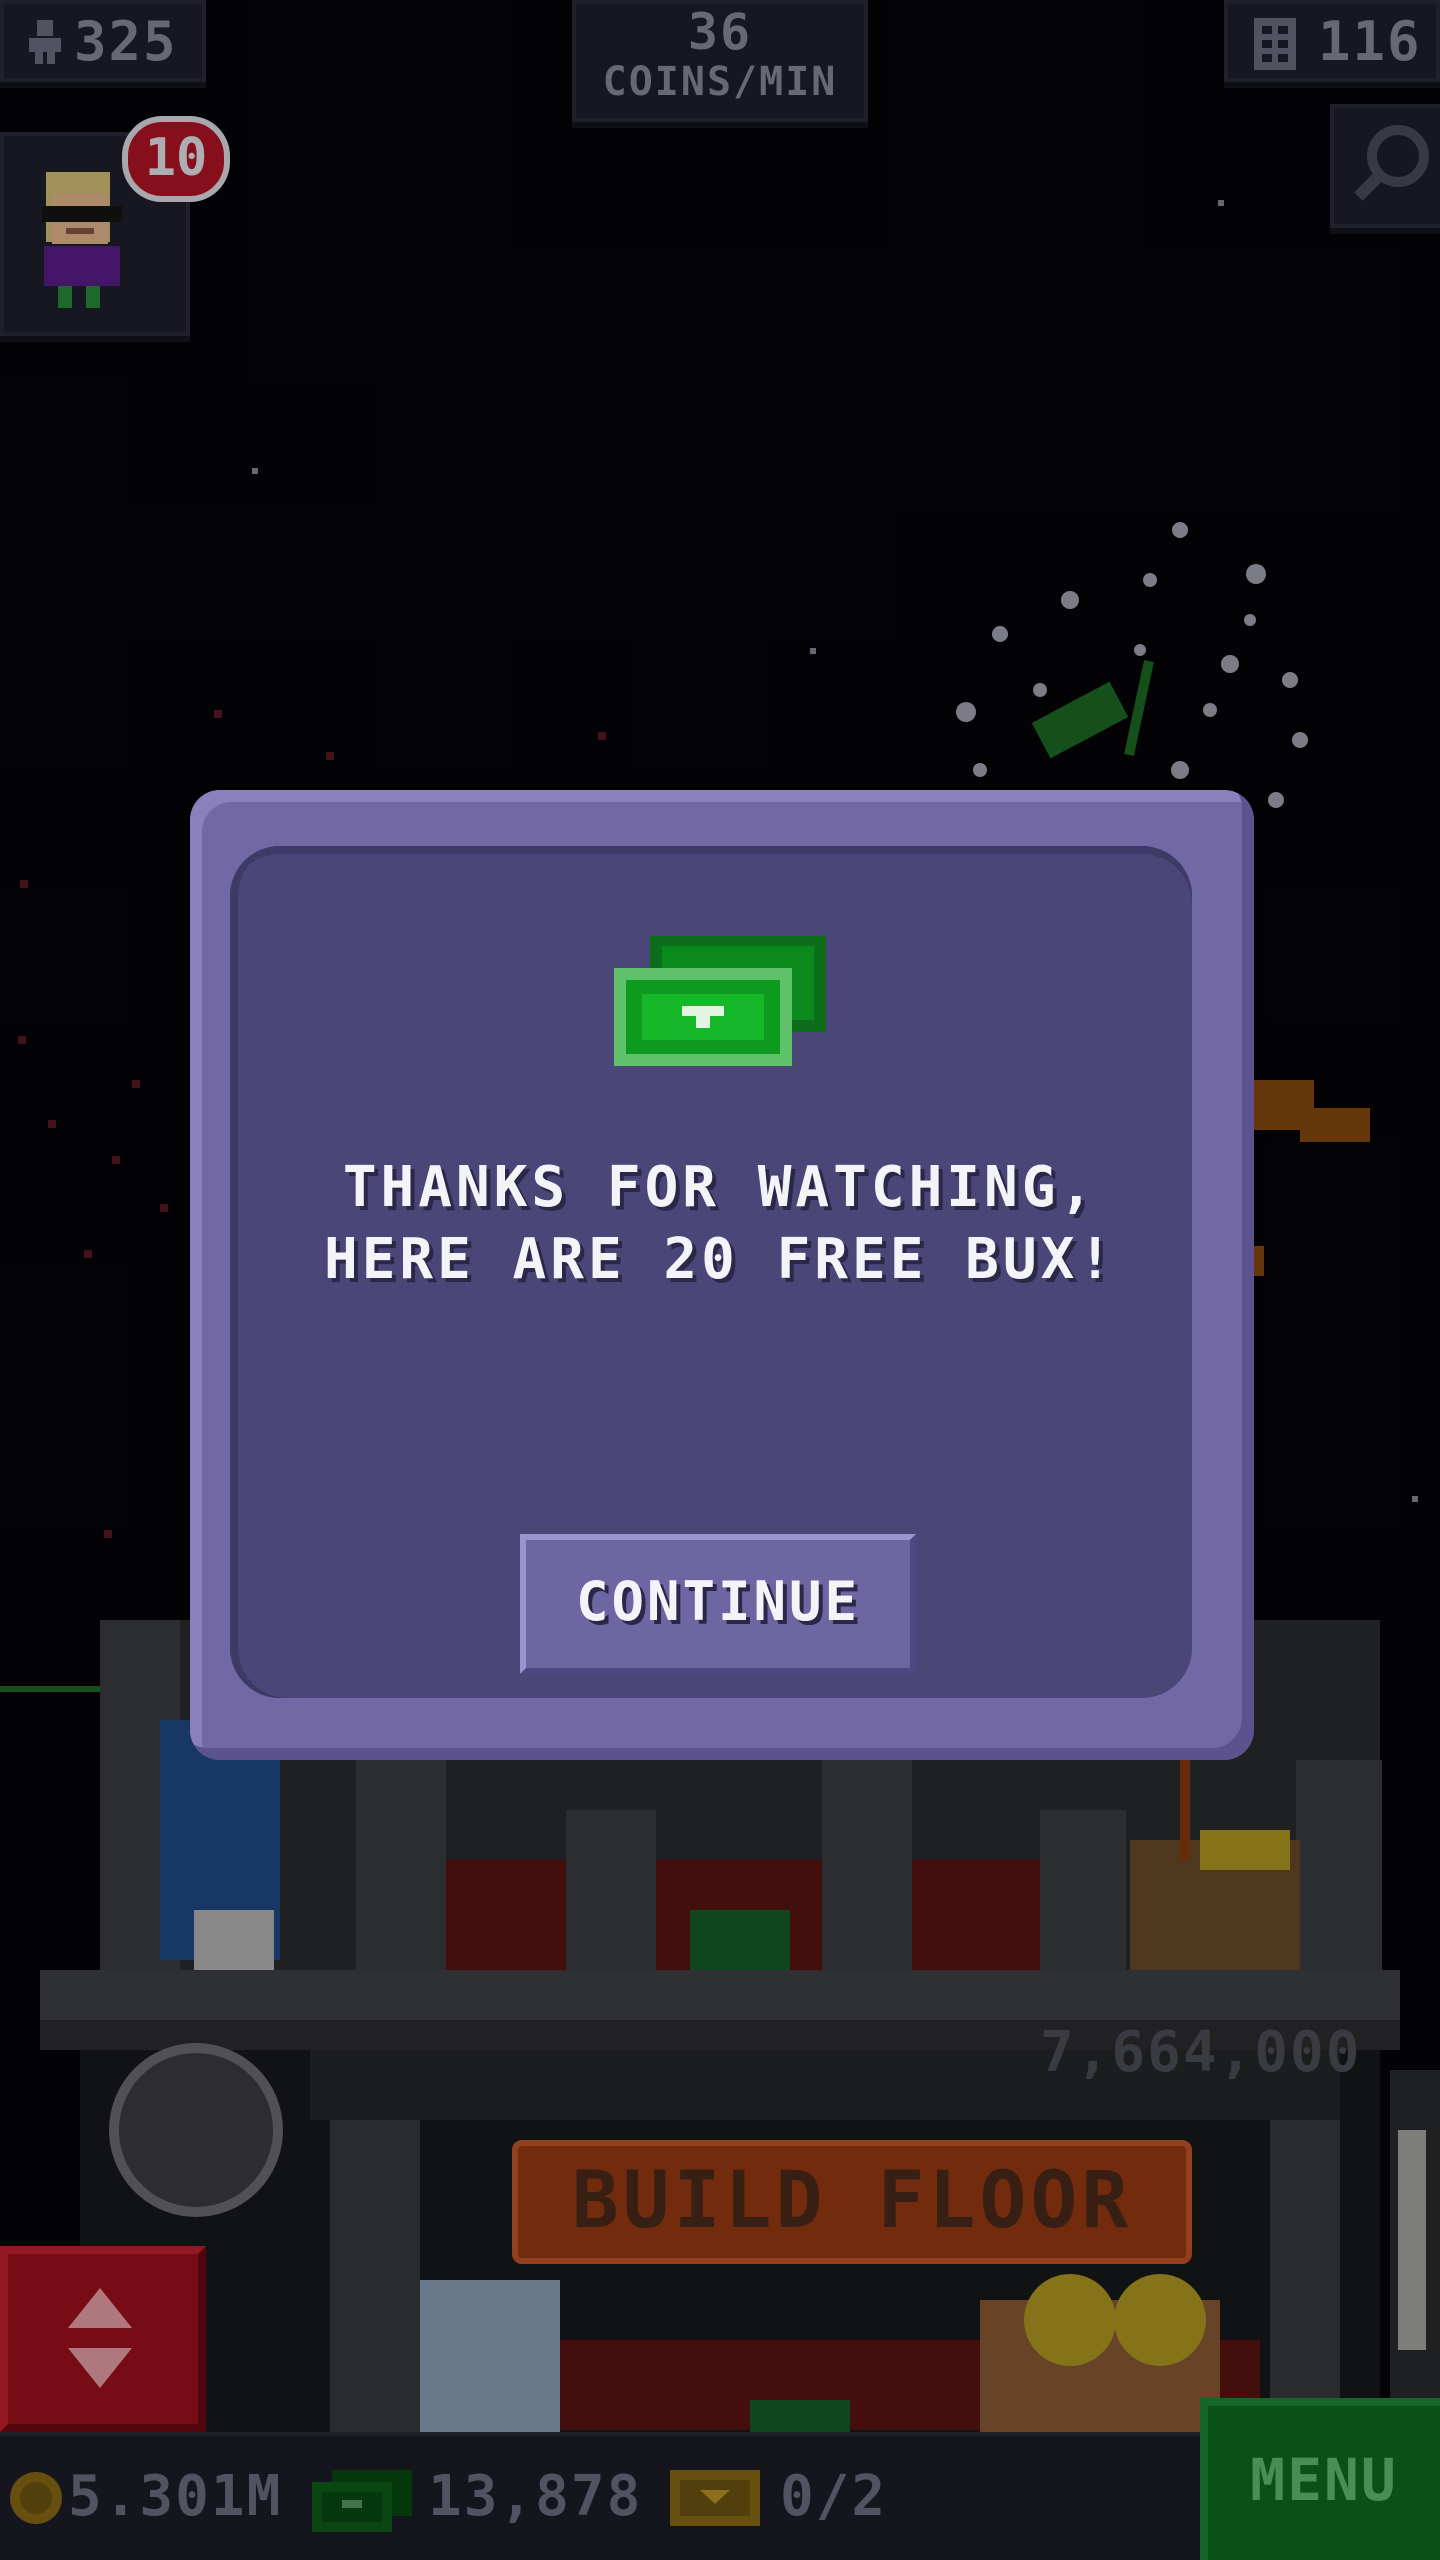  I want to click on reward-message-line1: THANKS FOR WATCHING,, so click(720, 1187).